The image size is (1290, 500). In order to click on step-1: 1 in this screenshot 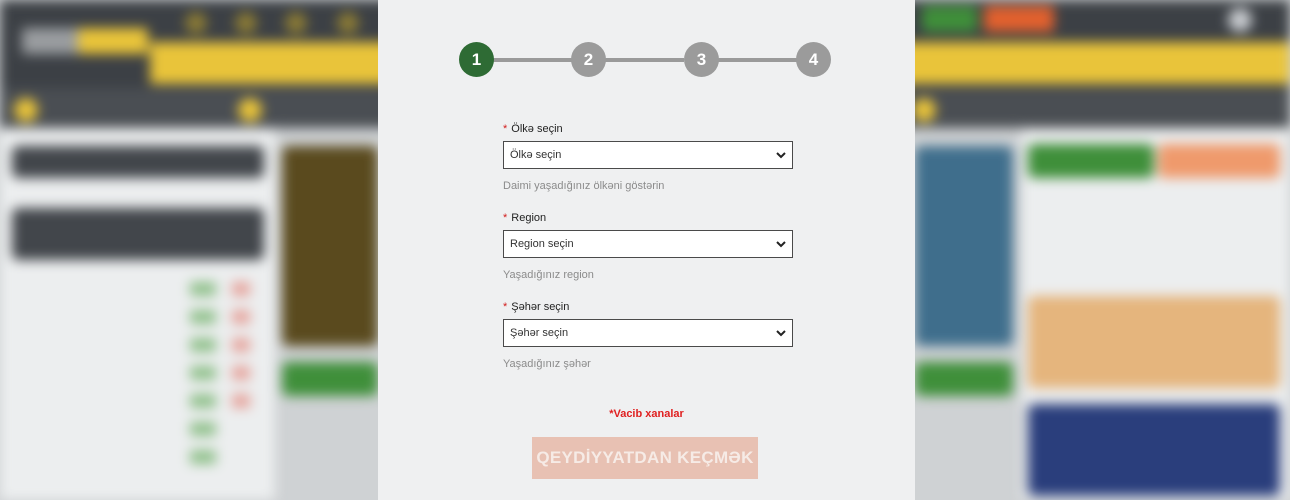, I will do `click(476, 59)`.